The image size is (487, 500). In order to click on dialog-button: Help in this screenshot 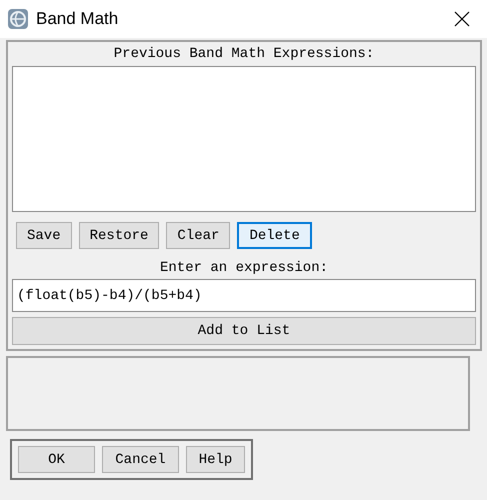, I will do `click(215, 459)`.